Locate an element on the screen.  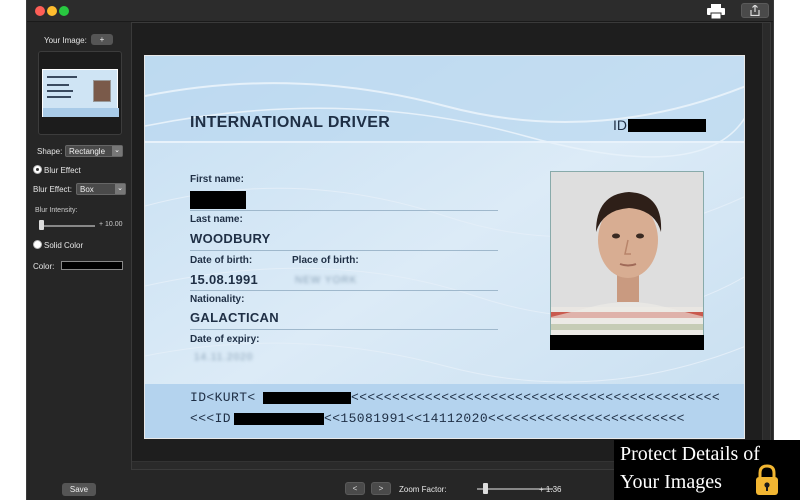
print-icon is located at coordinates (716, 12).